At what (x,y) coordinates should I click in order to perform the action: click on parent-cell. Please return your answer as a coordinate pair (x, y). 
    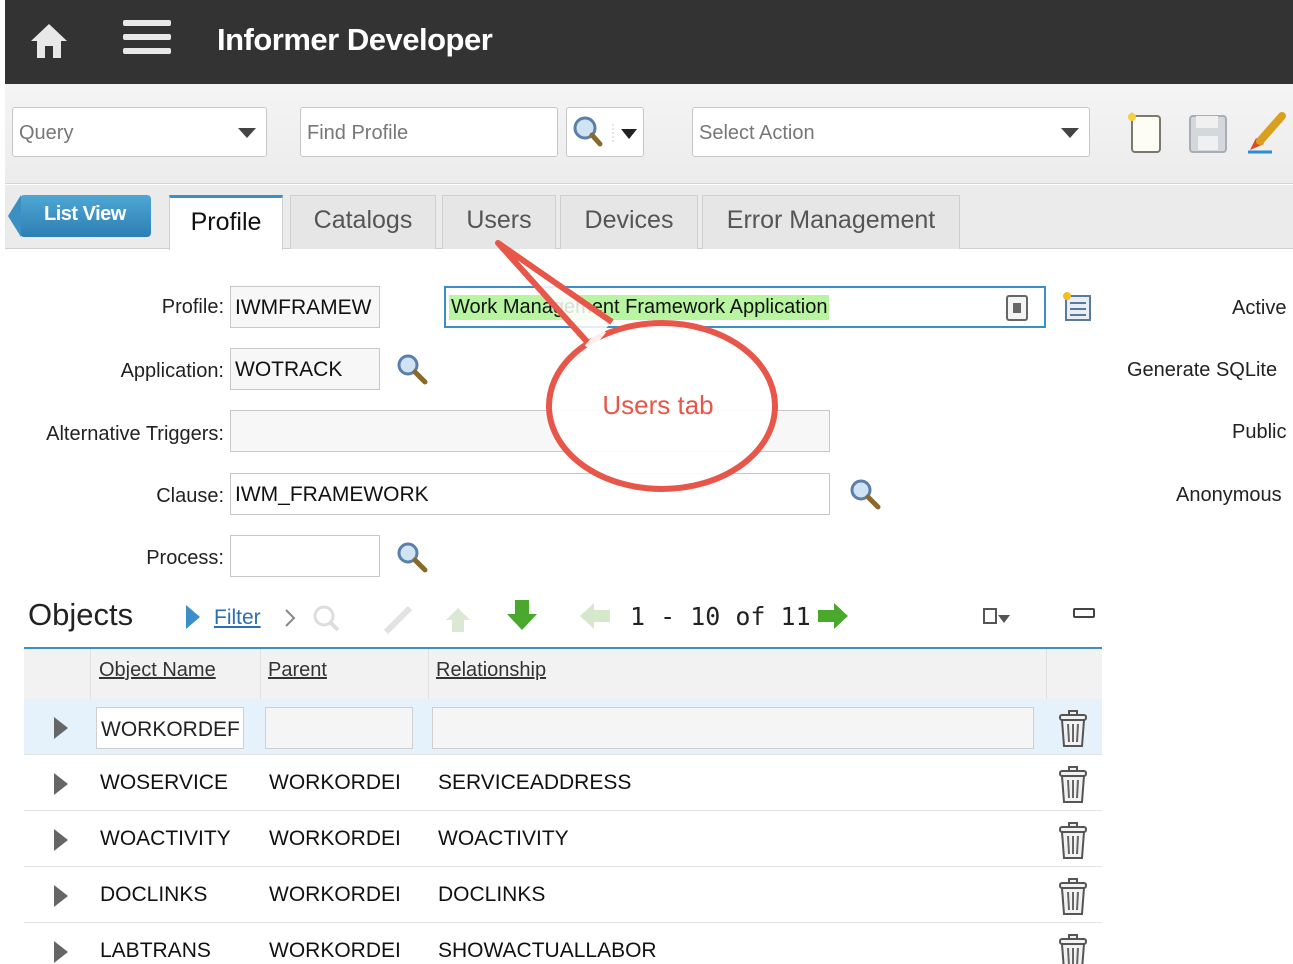
    Looking at the image, I should click on (339, 728).